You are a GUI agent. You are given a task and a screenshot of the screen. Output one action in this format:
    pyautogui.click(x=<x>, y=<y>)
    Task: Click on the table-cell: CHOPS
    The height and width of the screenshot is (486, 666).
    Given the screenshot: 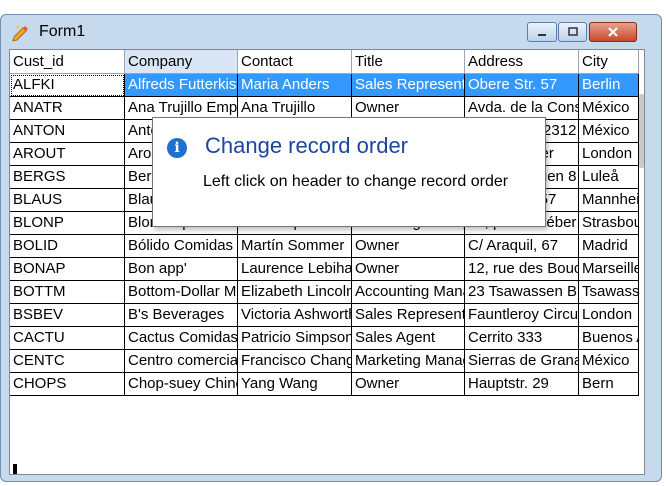 What is the action you would take?
    pyautogui.click(x=67, y=384)
    